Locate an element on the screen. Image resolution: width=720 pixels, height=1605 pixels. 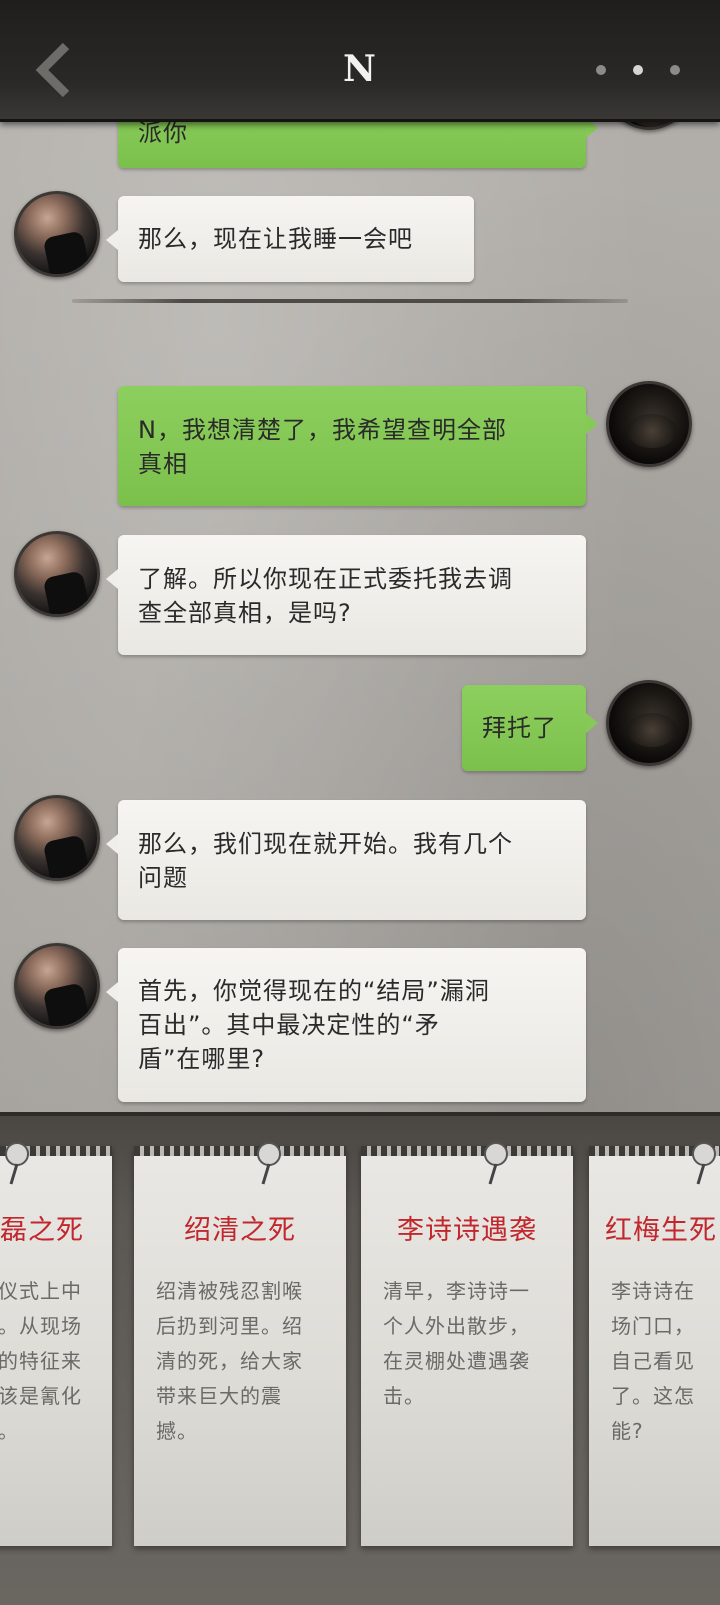
message-text: 查全部真相，是吗? is located at coordinates (245, 613).